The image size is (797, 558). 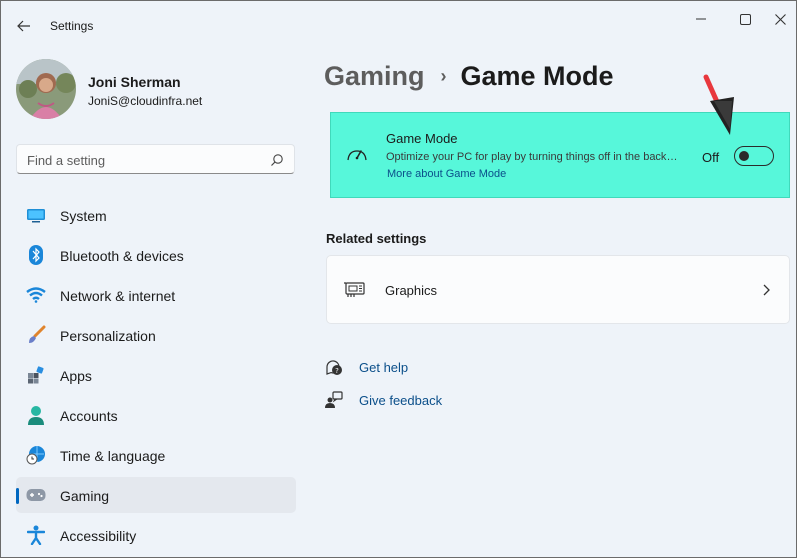 What do you see at coordinates (766, 290) in the screenshot?
I see `chevron-right-icon` at bounding box center [766, 290].